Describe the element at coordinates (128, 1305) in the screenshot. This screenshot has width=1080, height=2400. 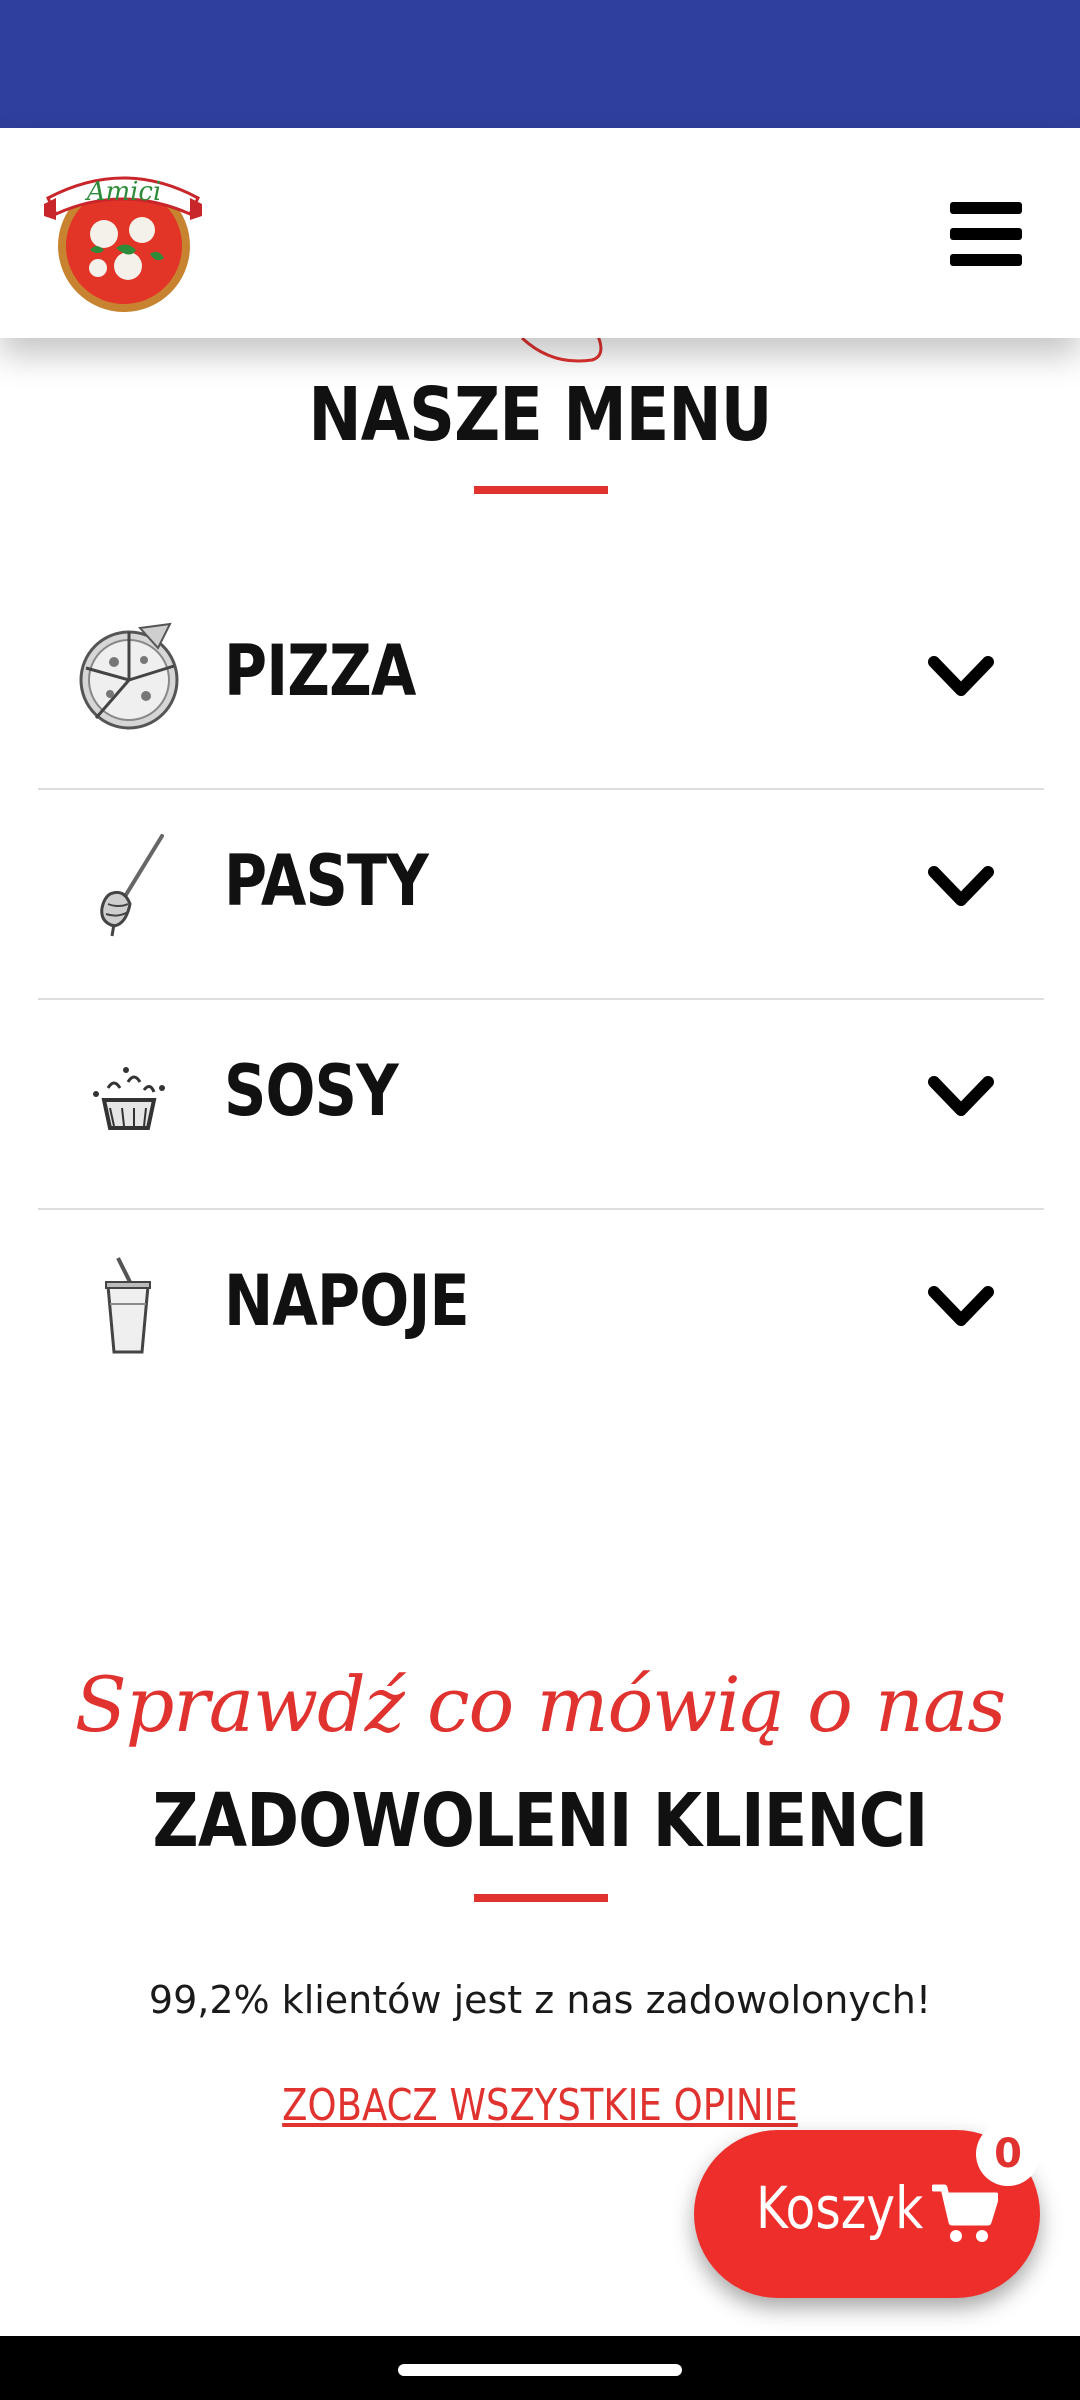
I see `drink-cup-icon` at that location.